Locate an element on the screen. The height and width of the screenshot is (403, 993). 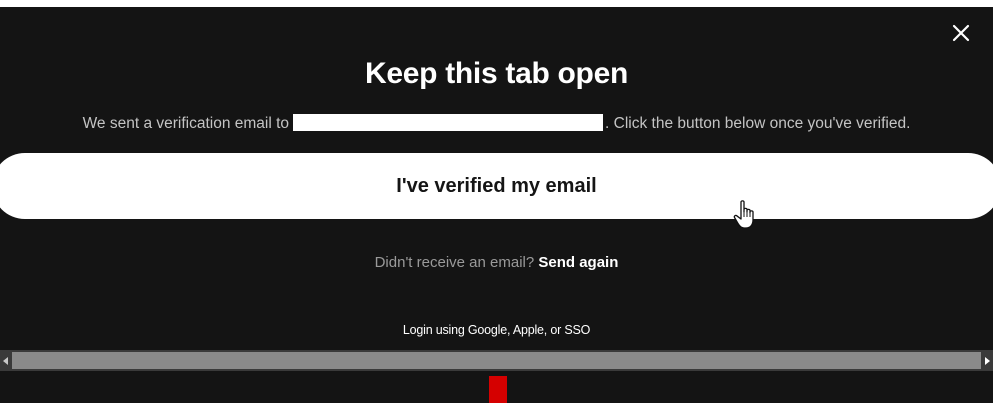
horizontal-scrollbar is located at coordinates (496, 360).